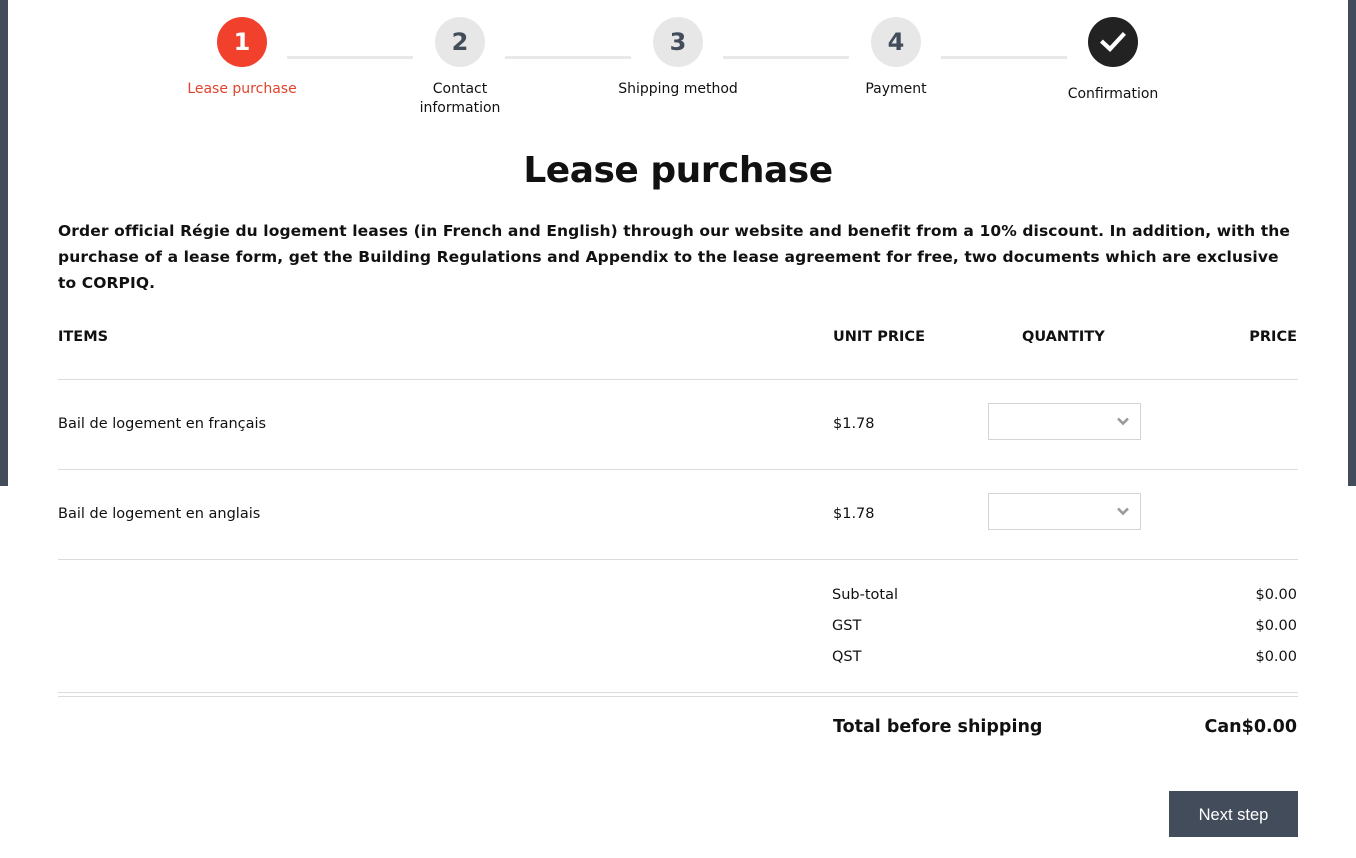  I want to click on step-payment: 4 Payment, so click(896, 58).